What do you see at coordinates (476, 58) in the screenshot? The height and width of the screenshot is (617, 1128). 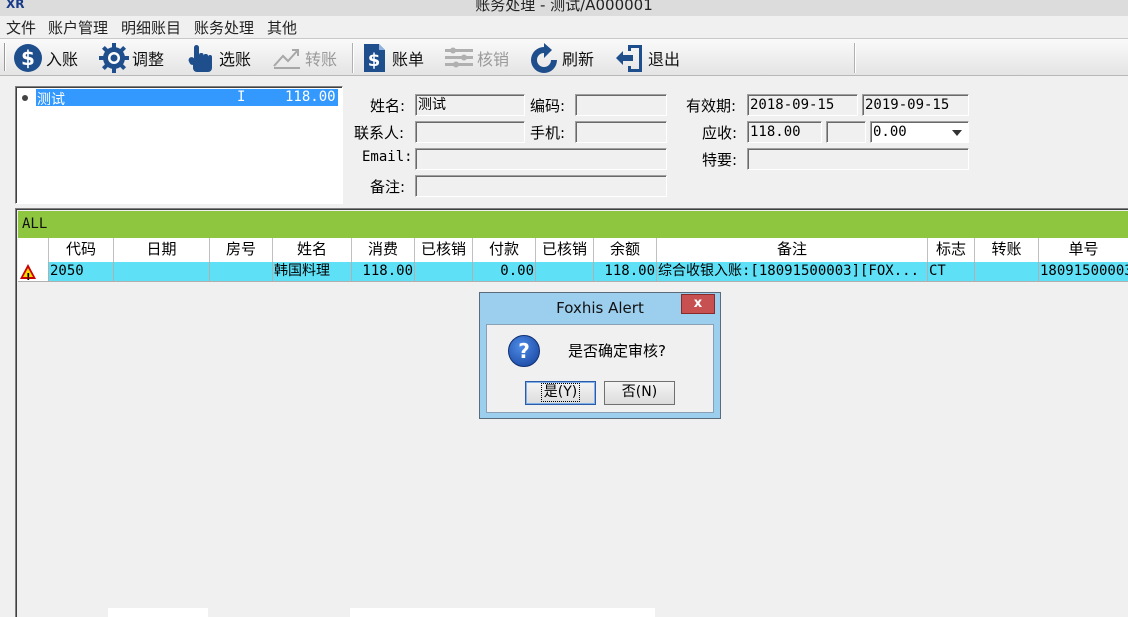 I see `writeoff-button: 核销` at bounding box center [476, 58].